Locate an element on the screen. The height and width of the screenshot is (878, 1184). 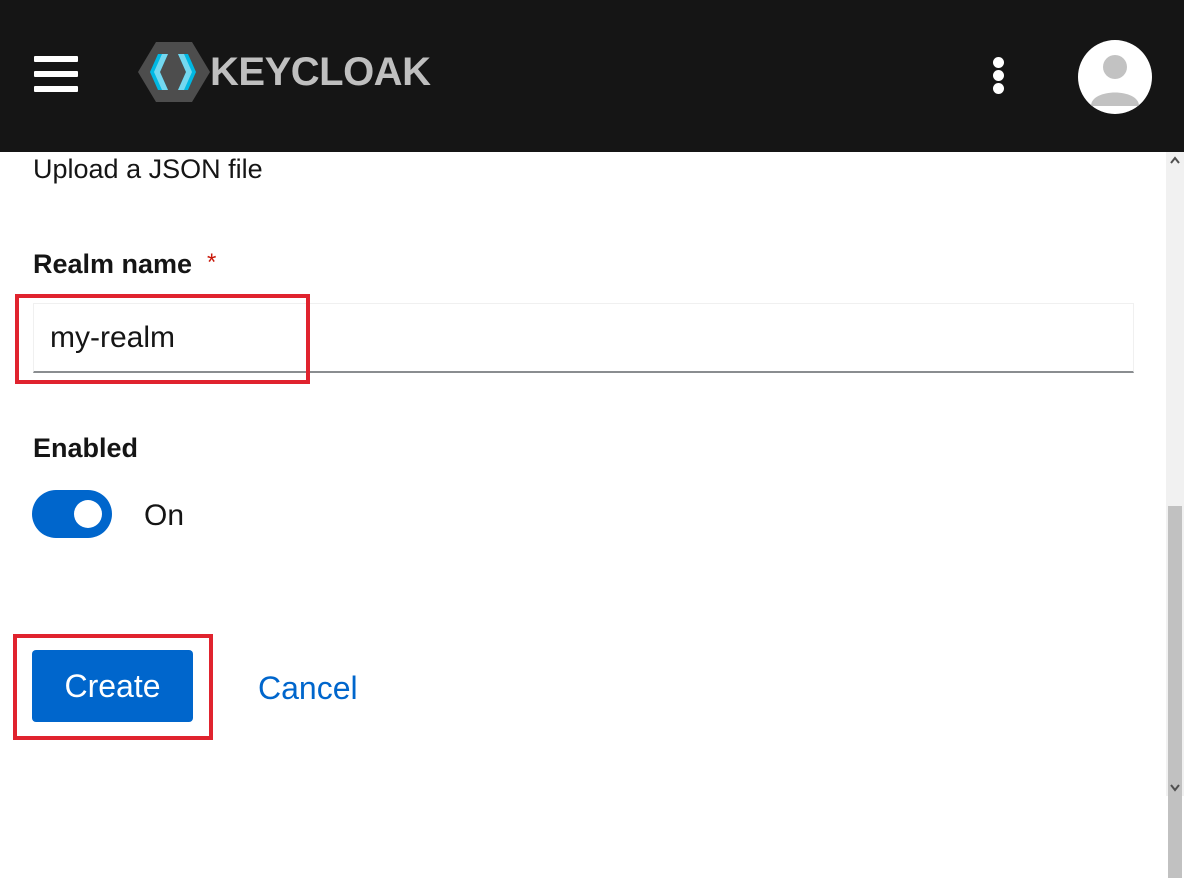
scroll-up-arrow-icon is located at coordinates (1175, 160).